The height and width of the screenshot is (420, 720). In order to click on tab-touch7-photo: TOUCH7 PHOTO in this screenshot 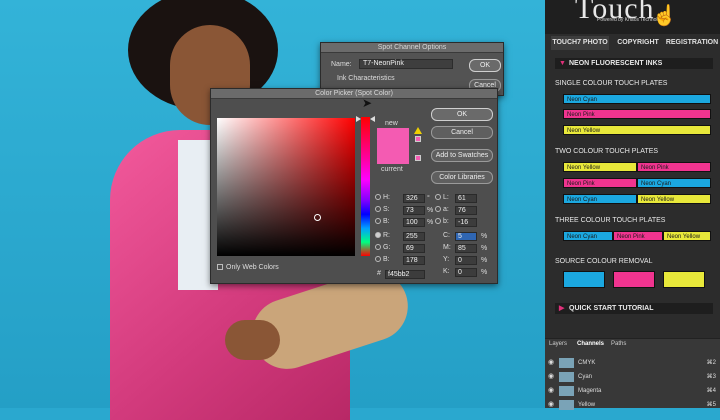, I will do `click(580, 43)`.